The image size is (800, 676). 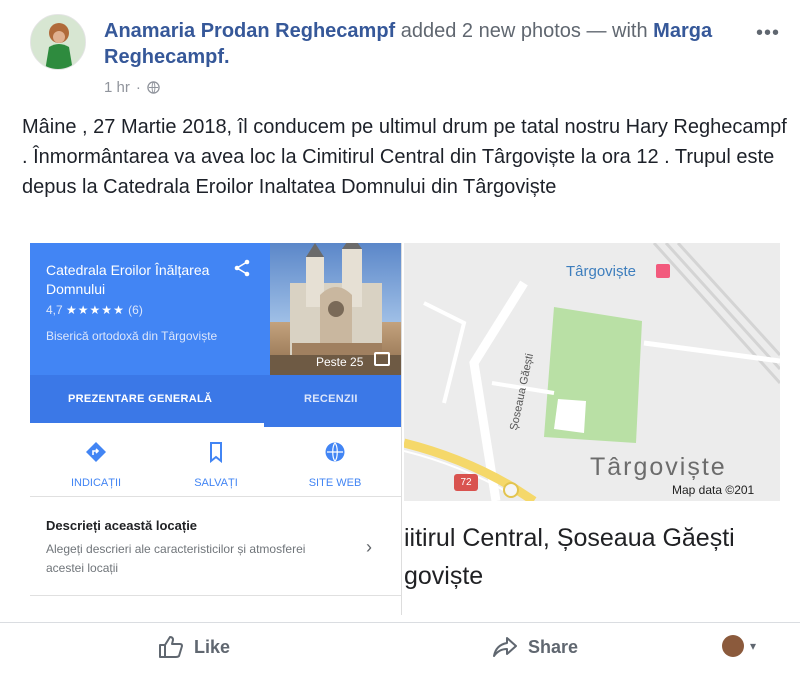 I want to click on map-caption-line-1: iitirul Central, Șoseaua Găești, so click(x=569, y=538).